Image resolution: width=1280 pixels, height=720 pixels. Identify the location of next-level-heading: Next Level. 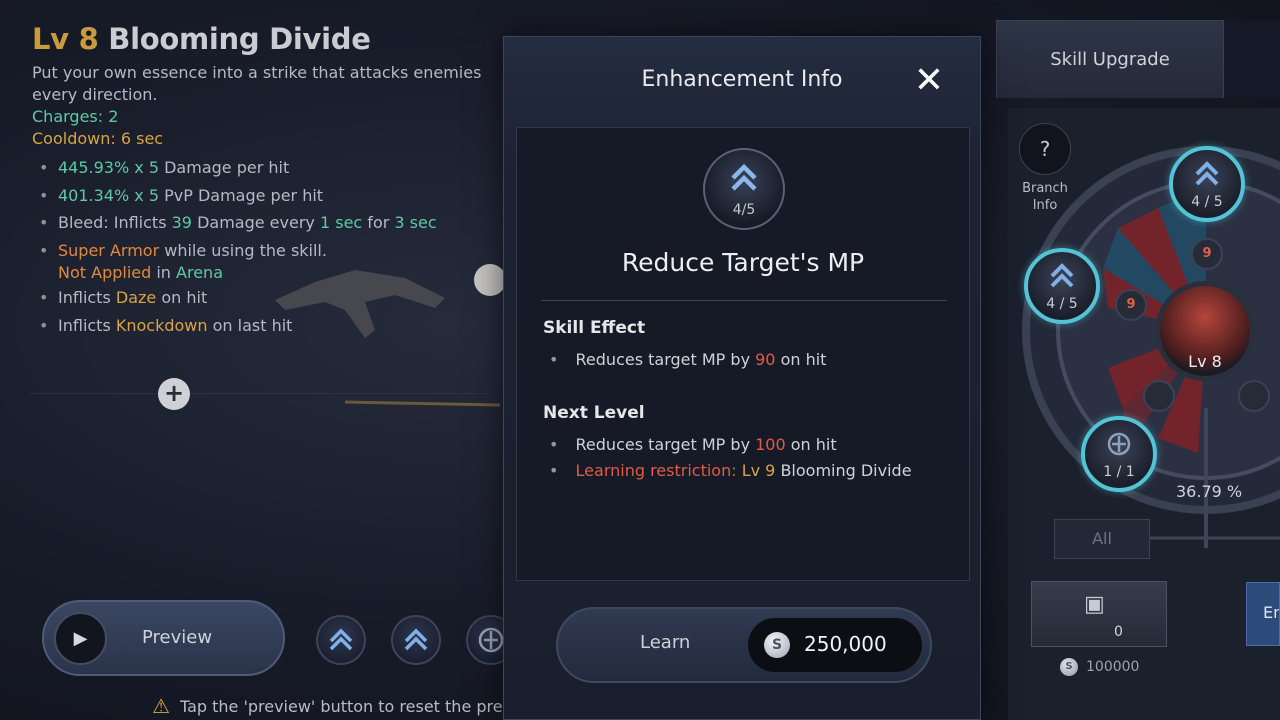
(594, 413).